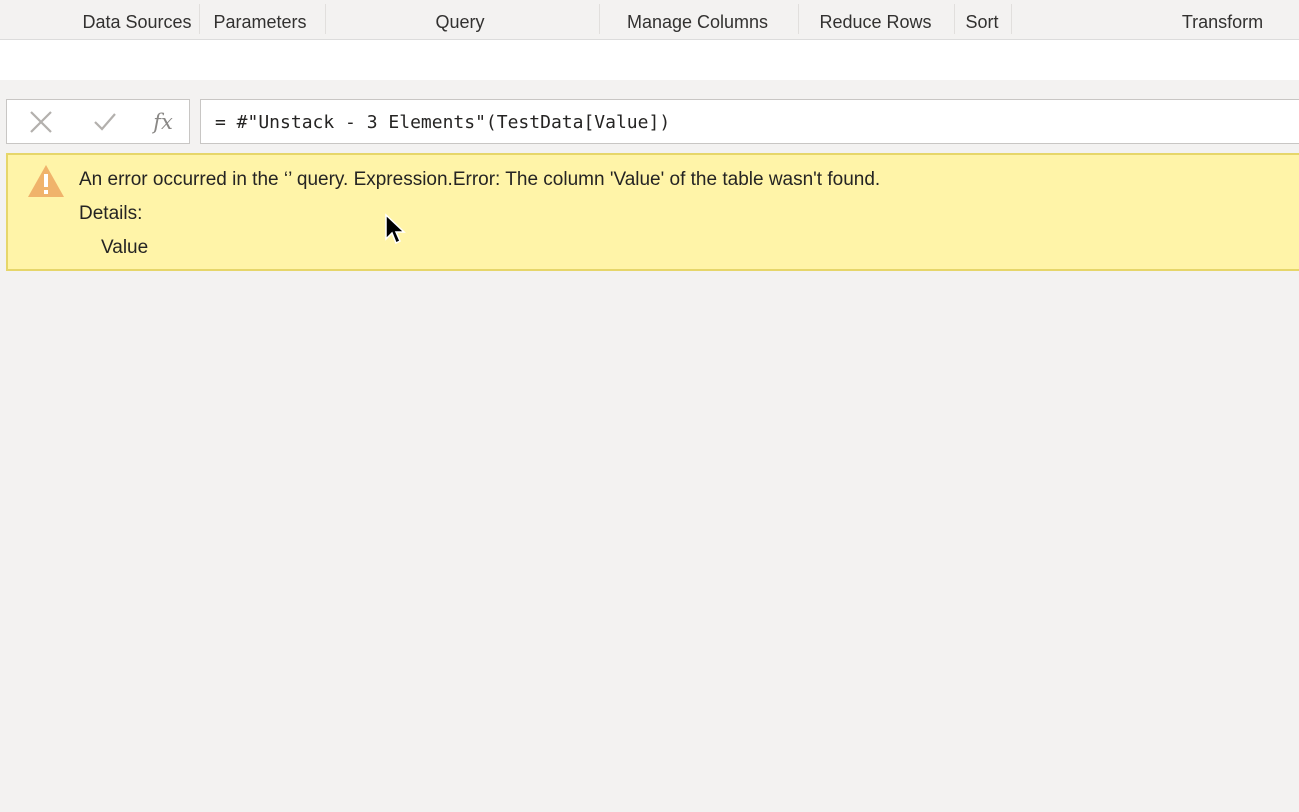 The width and height of the screenshot is (1299, 812). What do you see at coordinates (137, 22) in the screenshot?
I see `ribbon-group-data-sources: Data Sources` at bounding box center [137, 22].